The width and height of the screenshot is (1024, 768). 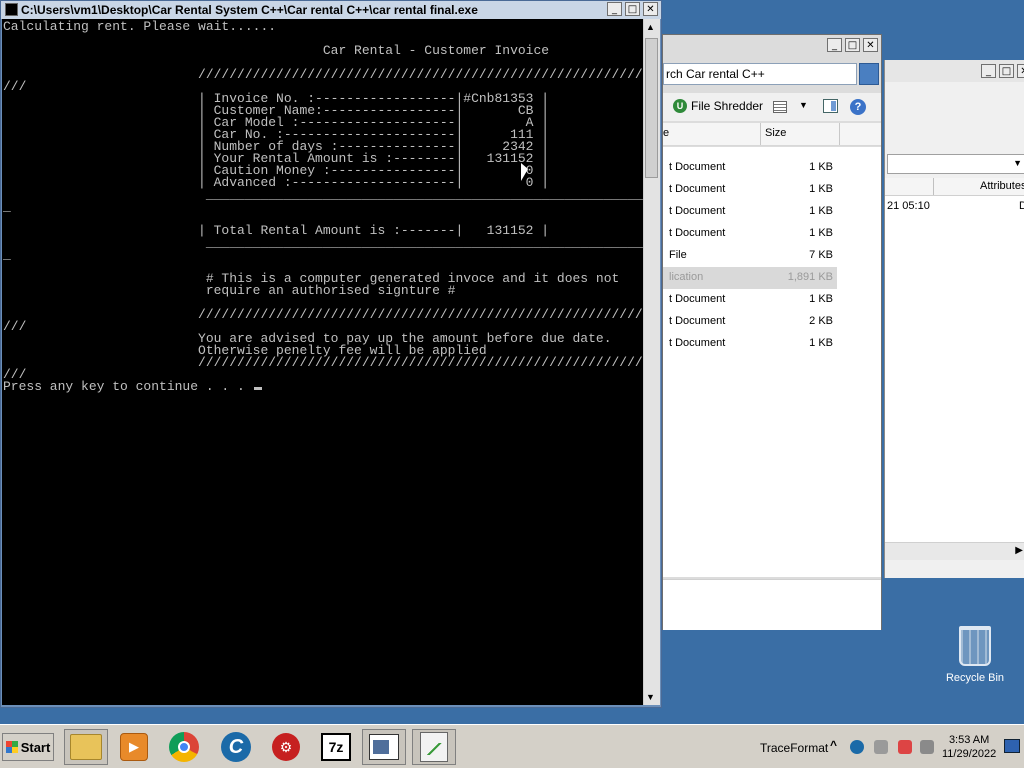 I want to click on taskbar-7zip: 7z, so click(x=336, y=747).